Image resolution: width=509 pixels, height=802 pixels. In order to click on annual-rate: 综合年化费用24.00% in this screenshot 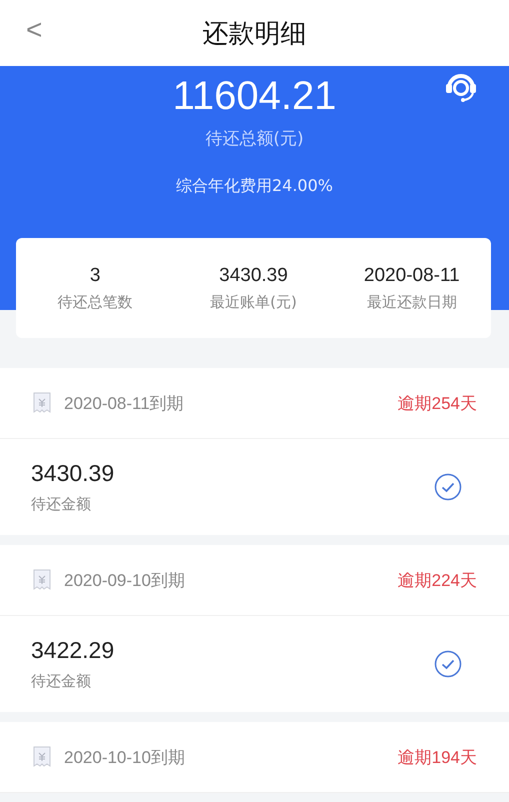, I will do `click(254, 186)`.